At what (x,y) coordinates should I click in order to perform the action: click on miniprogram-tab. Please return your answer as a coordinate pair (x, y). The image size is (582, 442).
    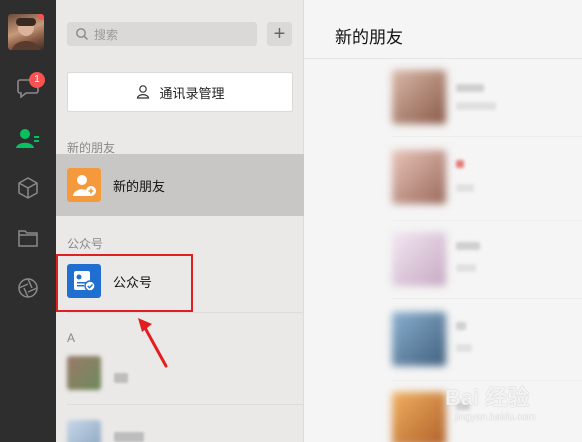
    Looking at the image, I should click on (28, 188).